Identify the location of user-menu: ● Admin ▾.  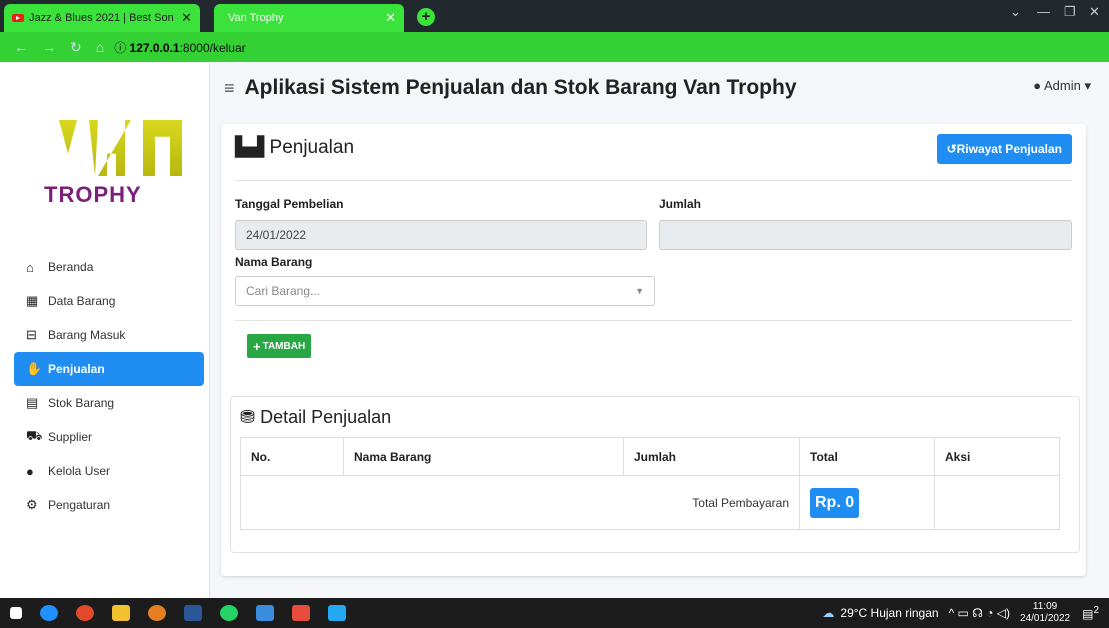
(1062, 86).